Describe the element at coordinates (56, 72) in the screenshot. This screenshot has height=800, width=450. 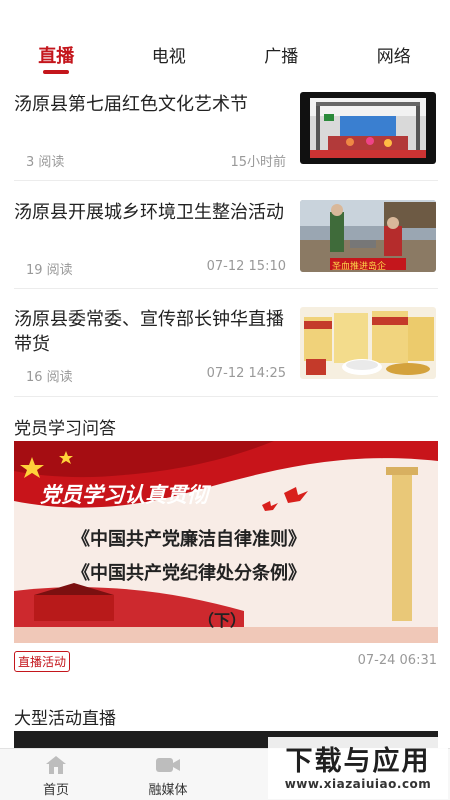
I see `tab-active-indicator` at that location.